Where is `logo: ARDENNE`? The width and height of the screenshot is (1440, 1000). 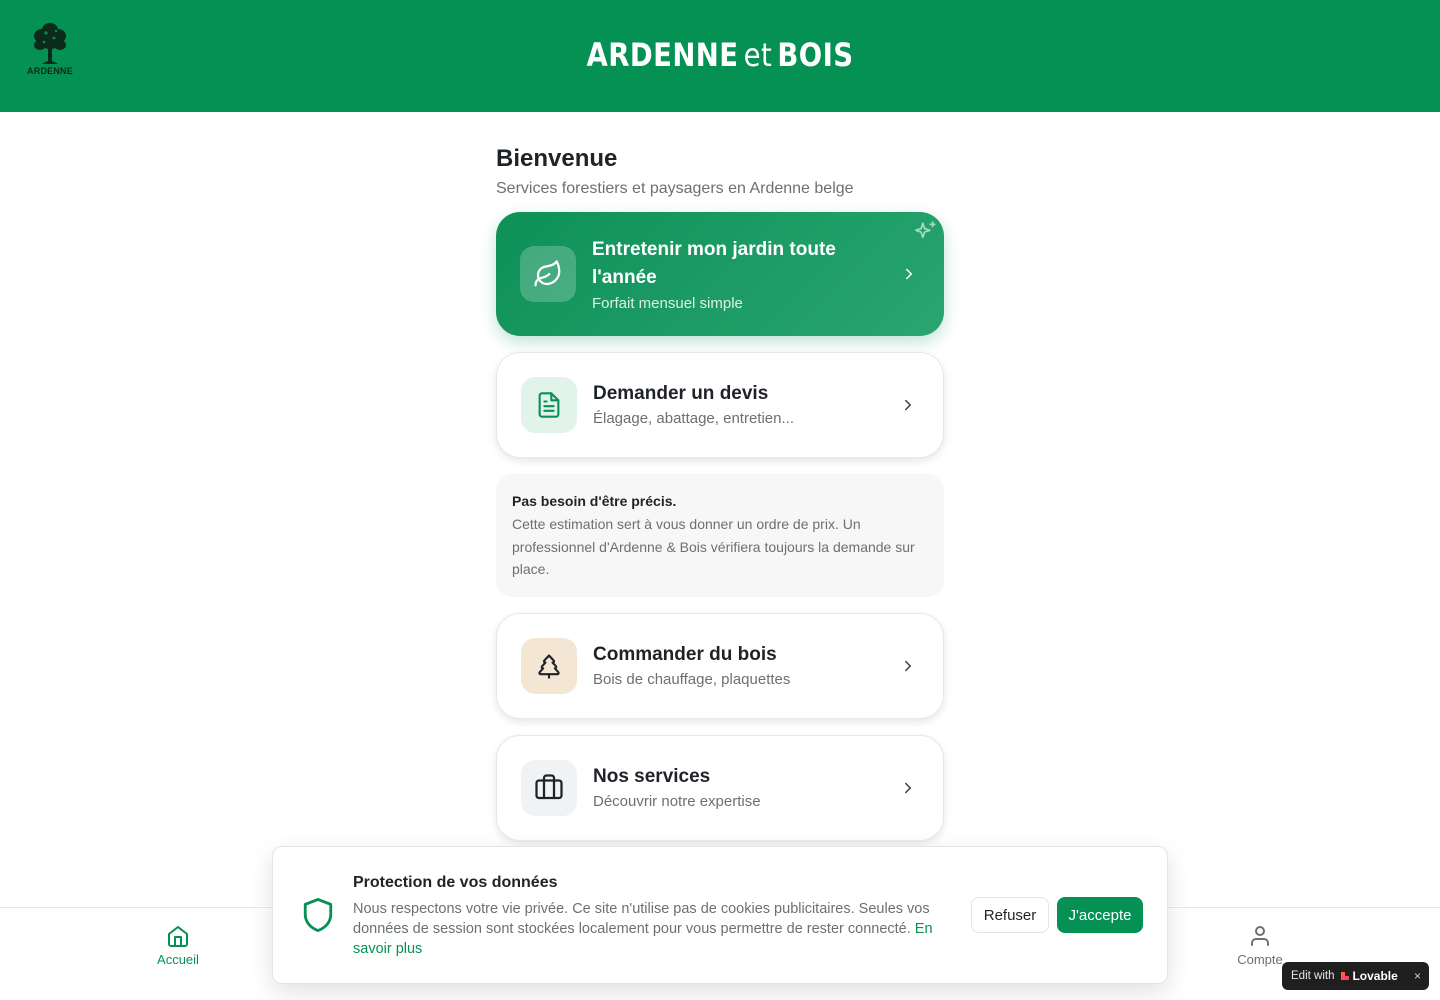 logo: ARDENNE is located at coordinates (50, 53).